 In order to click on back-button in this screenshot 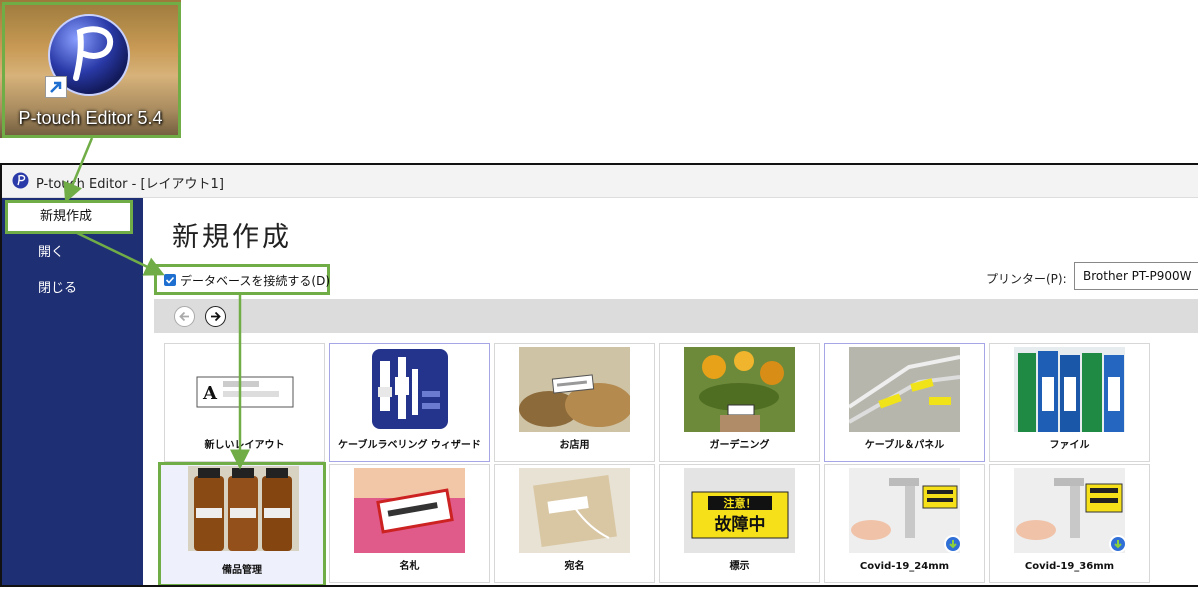, I will do `click(184, 316)`.